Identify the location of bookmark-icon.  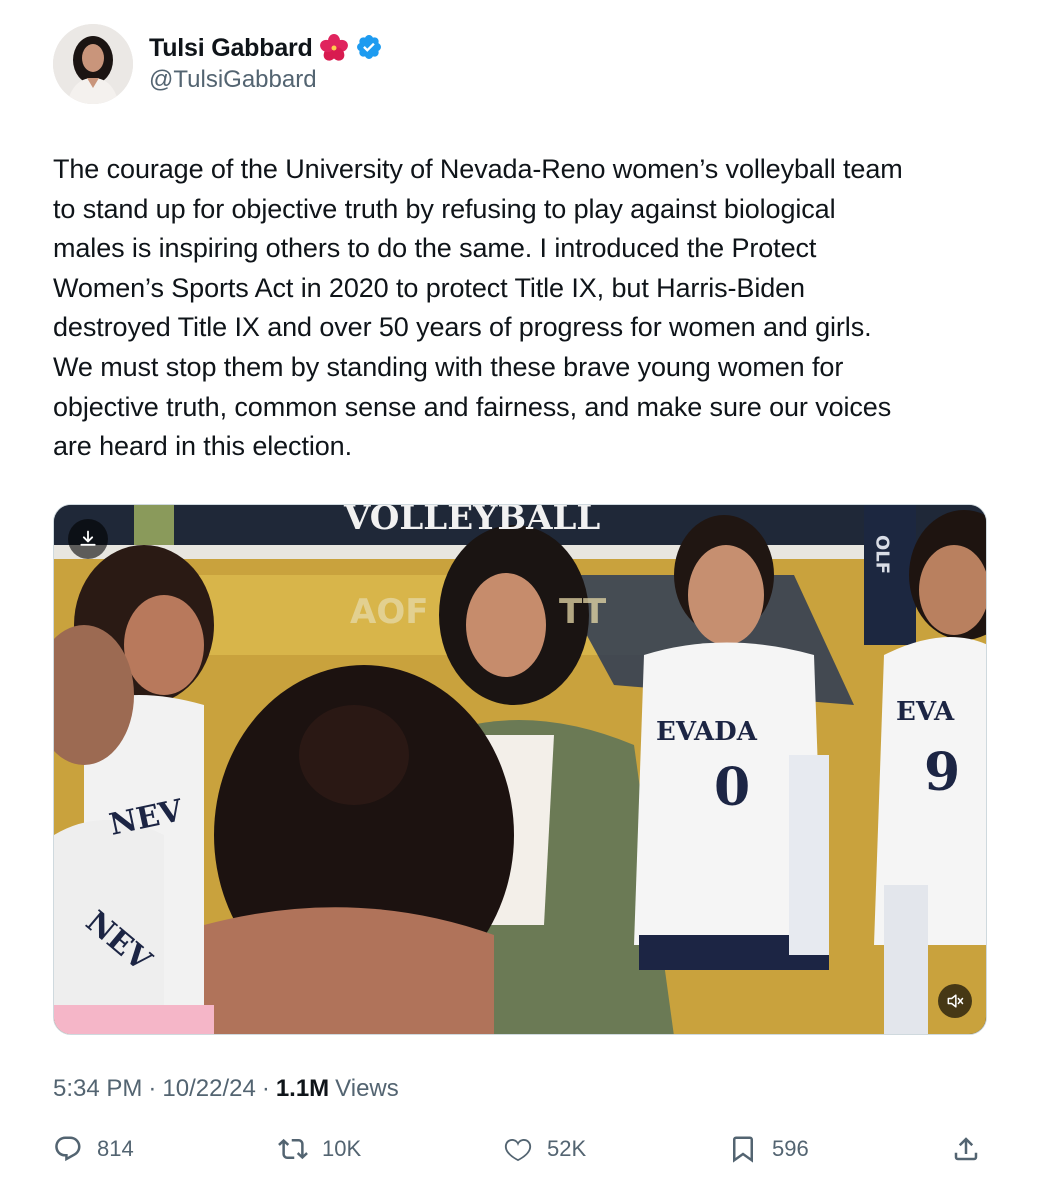
(743, 1149).